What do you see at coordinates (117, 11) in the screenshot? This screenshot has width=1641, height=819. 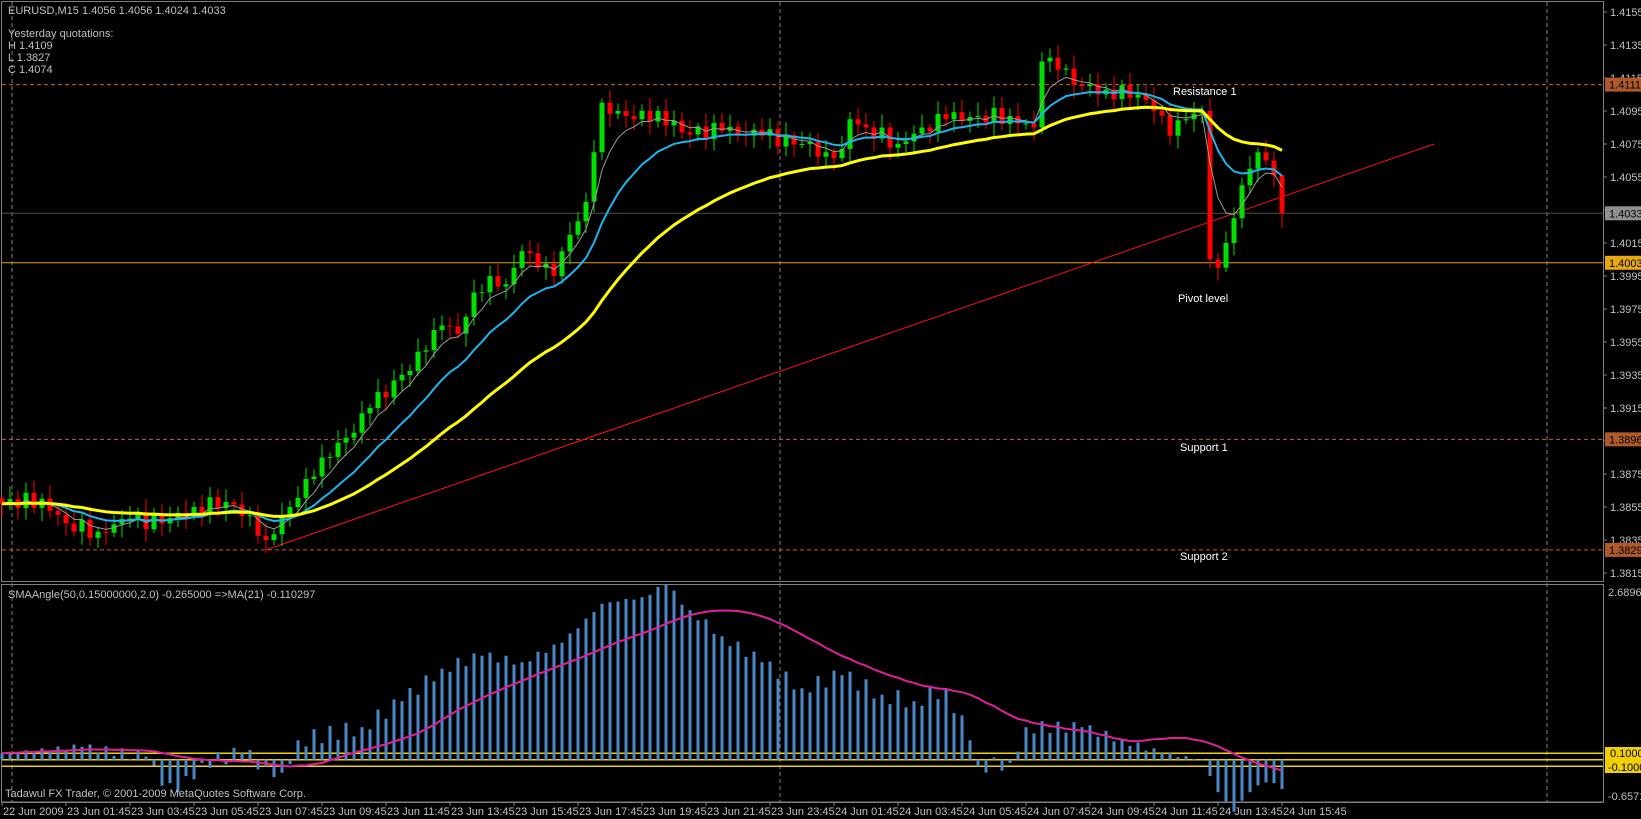 I see `symbol-quote: EURUSD,M15 1.4056 1.4056 1.4024 1.4033` at bounding box center [117, 11].